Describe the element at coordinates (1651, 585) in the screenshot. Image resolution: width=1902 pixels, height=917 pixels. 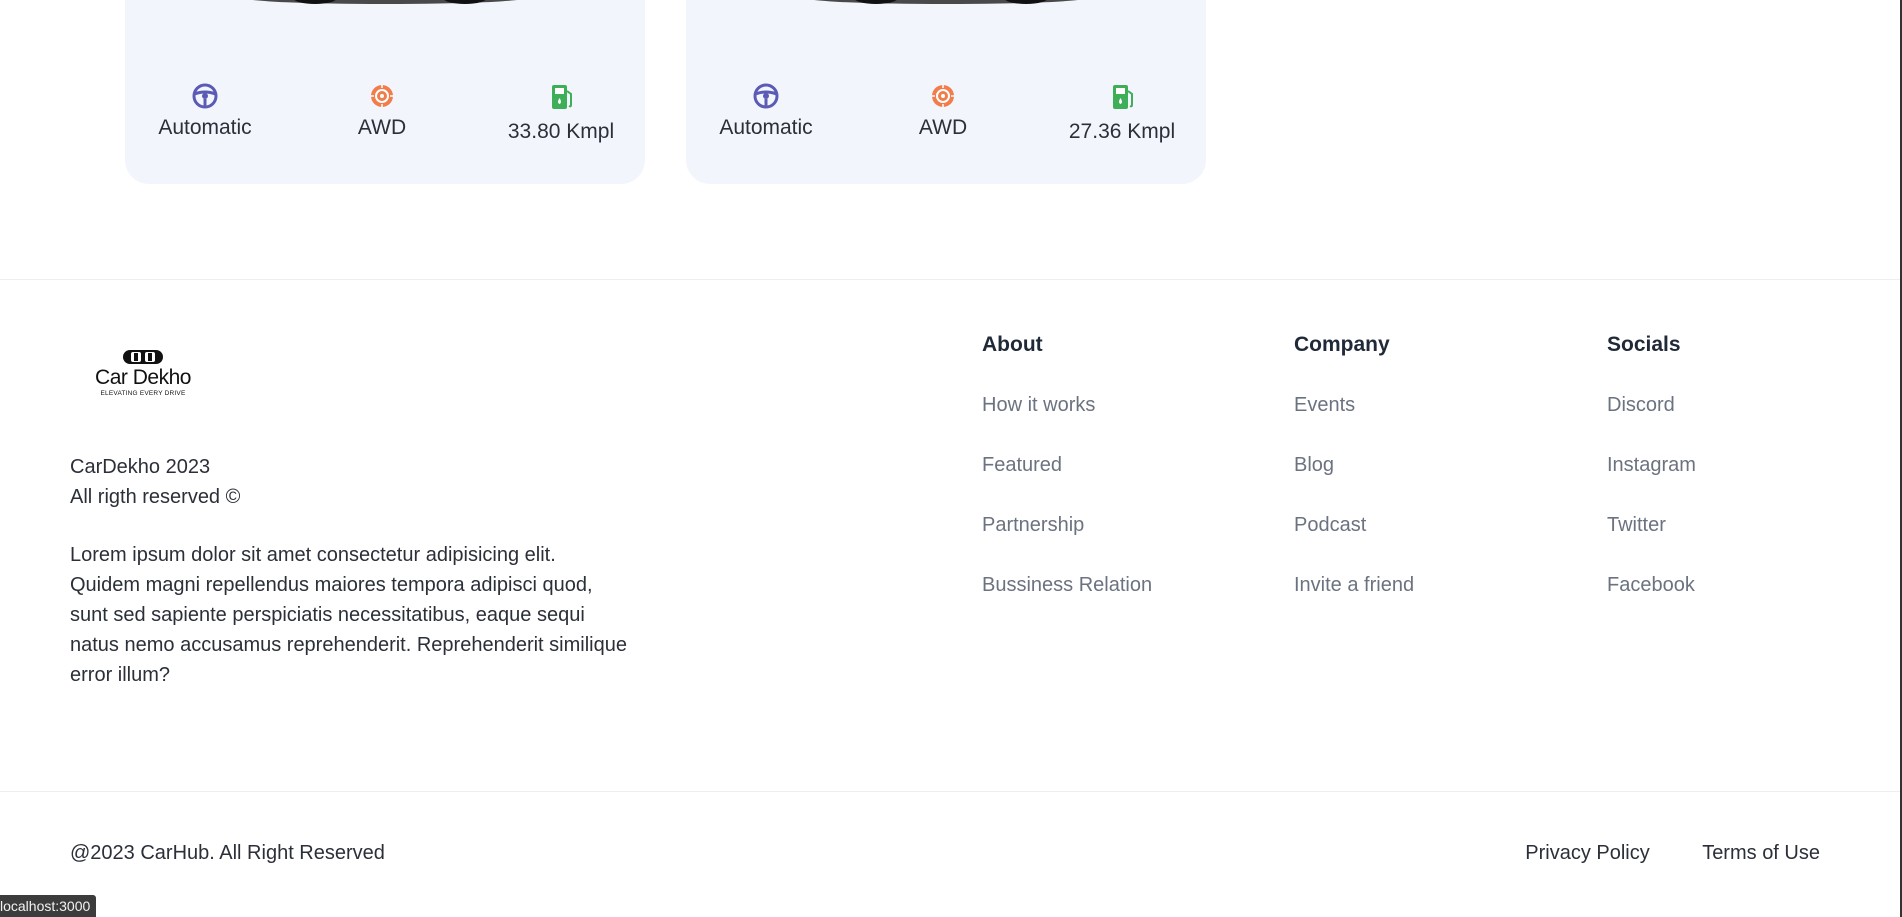
I see `link-facebook: Facebook` at that location.